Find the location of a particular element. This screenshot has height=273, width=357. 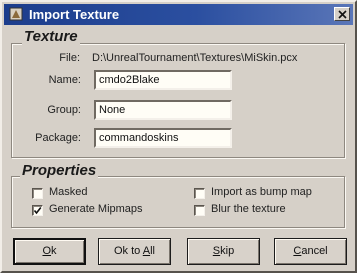

cancel-button: Cancel is located at coordinates (310, 251).